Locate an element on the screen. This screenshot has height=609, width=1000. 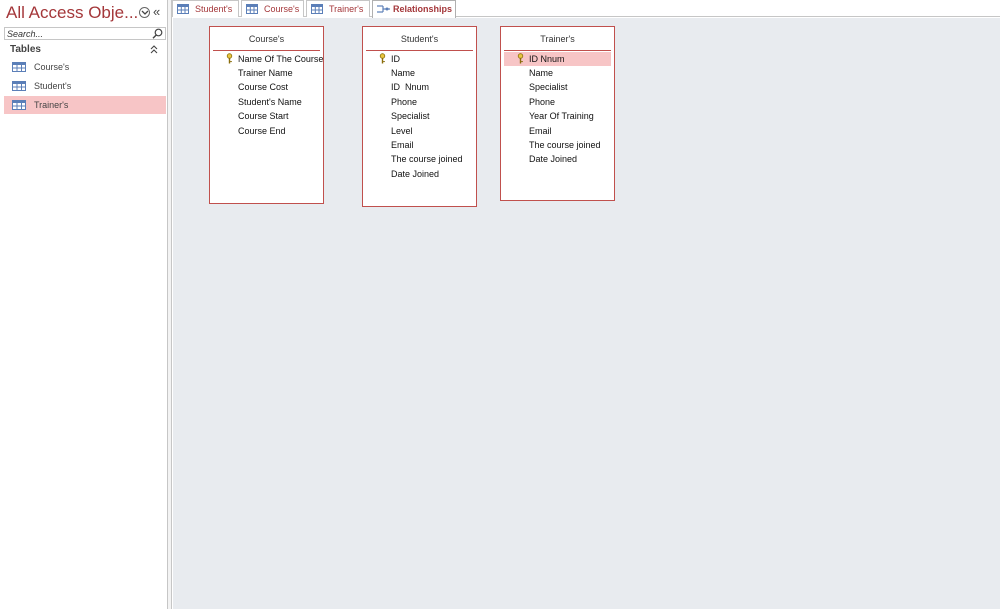
collapse-pane-icon: « is located at coordinates (156, 11).